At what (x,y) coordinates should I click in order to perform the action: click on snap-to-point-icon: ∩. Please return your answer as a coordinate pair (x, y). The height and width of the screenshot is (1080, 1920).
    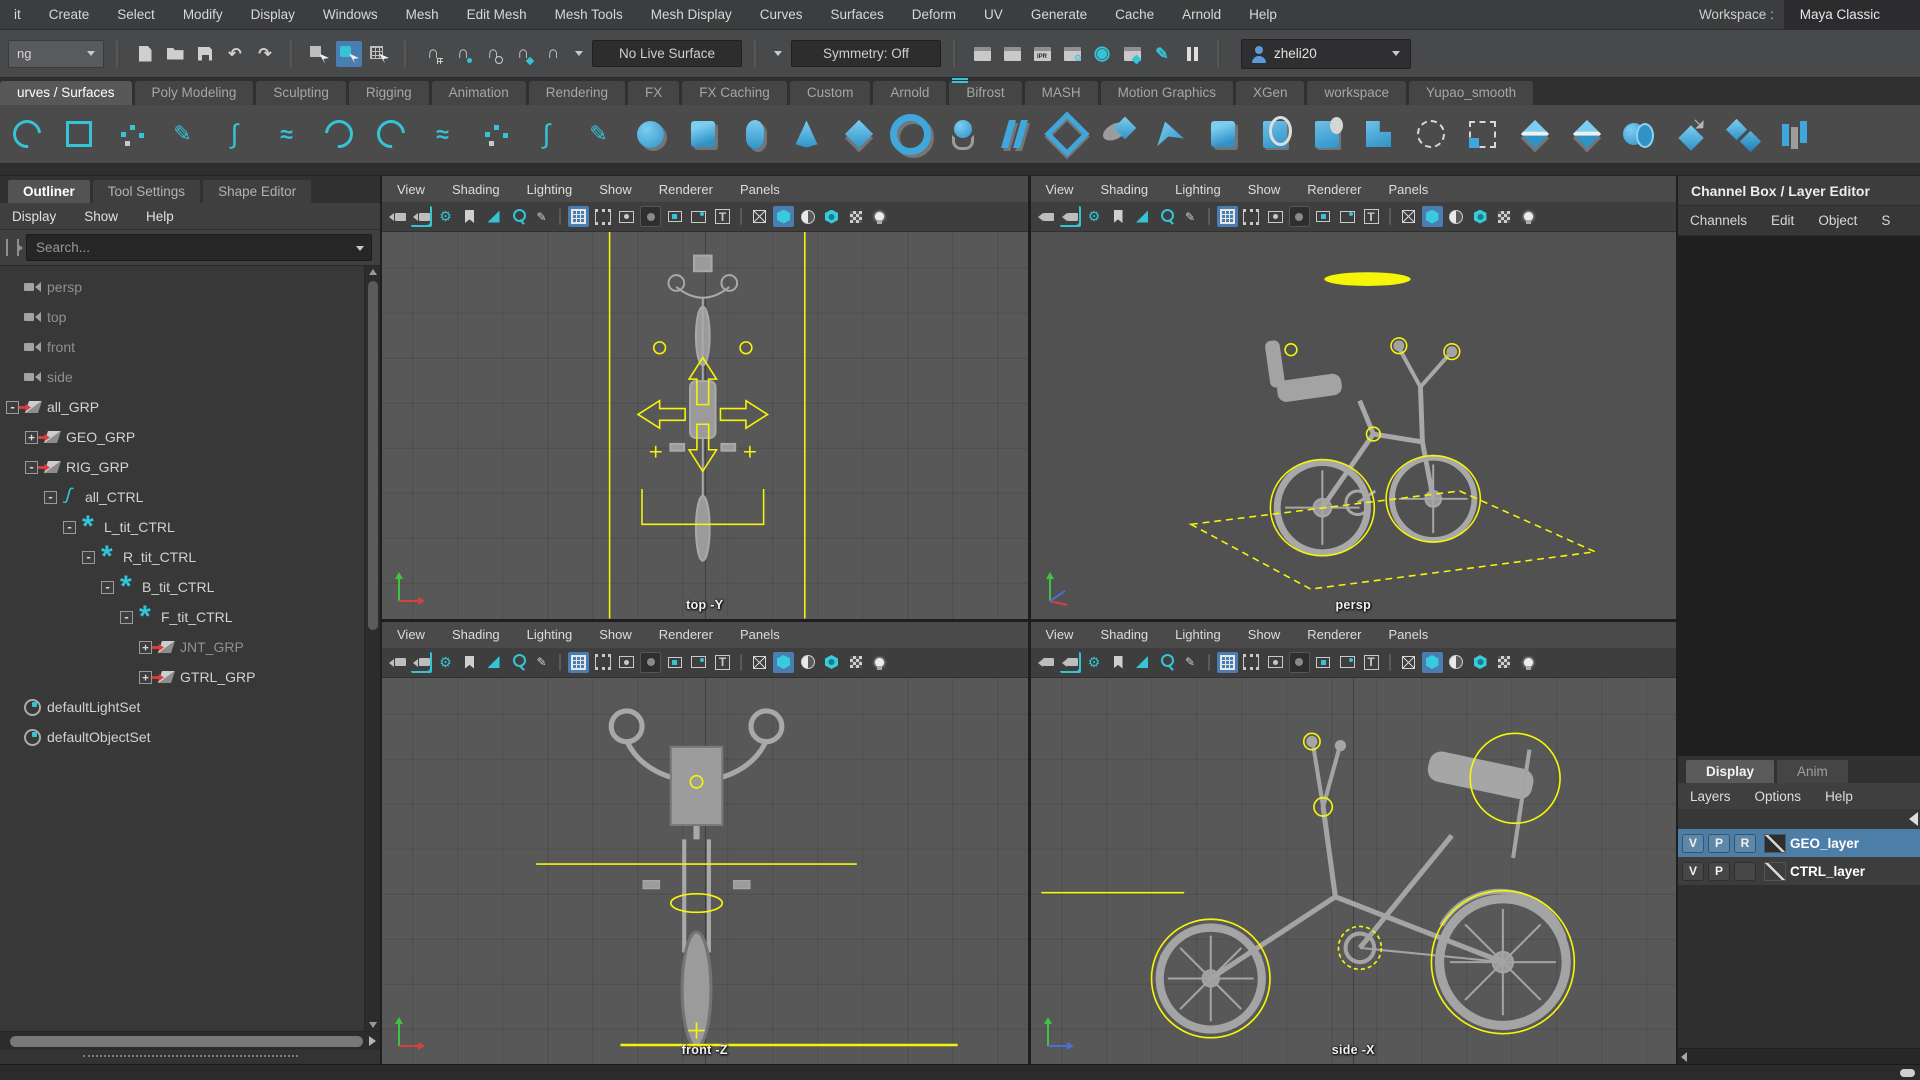
    Looking at the image, I should click on (493, 53).